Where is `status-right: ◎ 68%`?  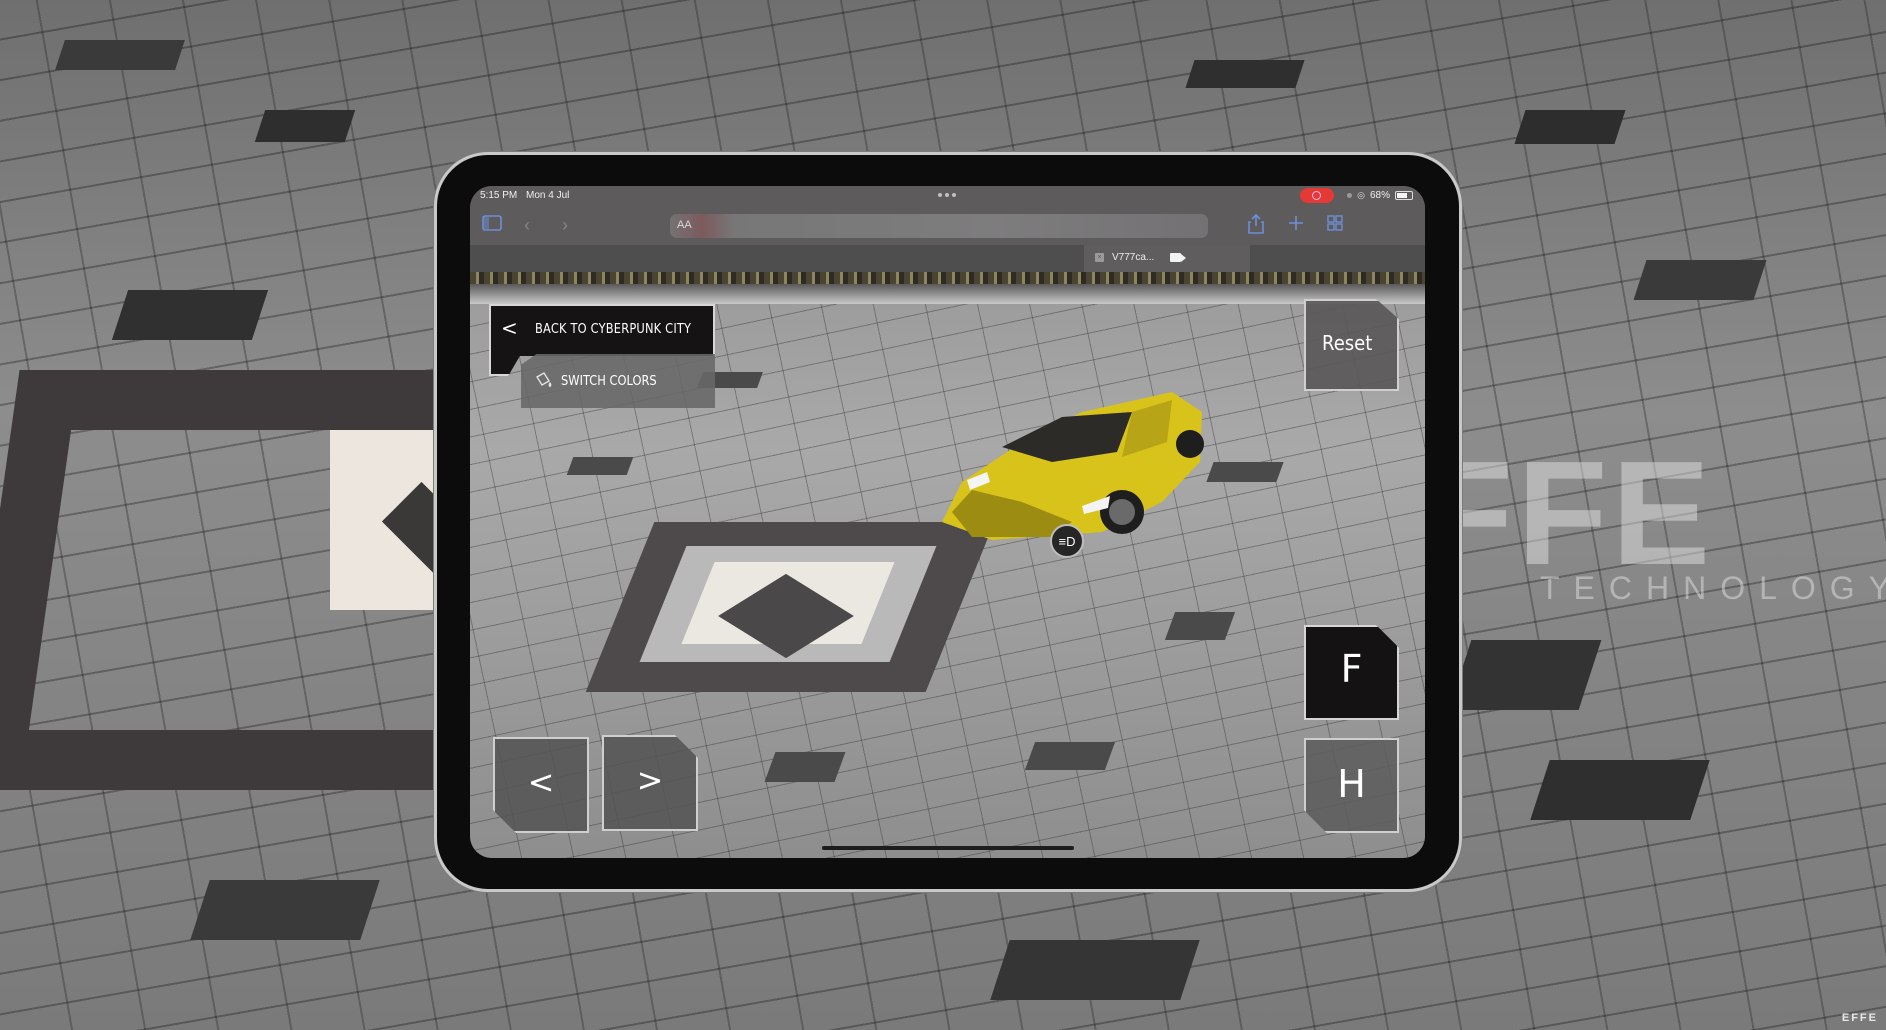 status-right: ◎ 68% is located at coordinates (1380, 195).